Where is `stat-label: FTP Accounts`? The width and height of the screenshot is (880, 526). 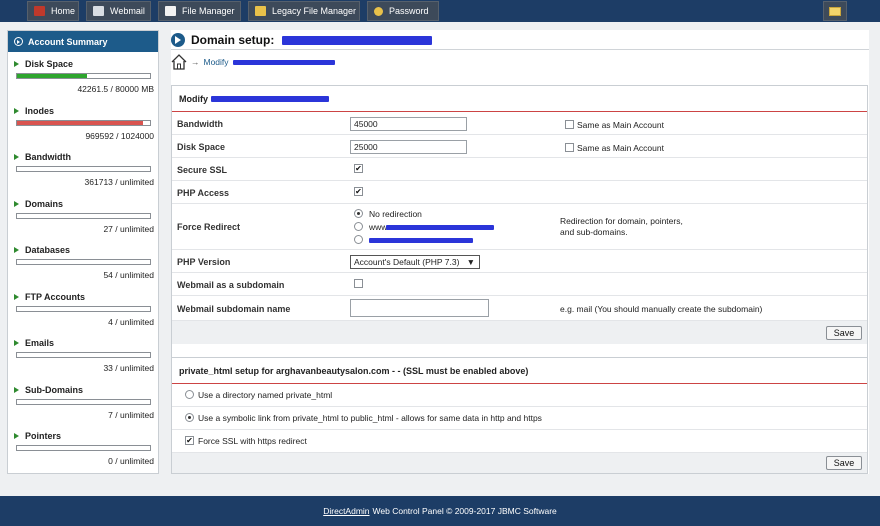
stat-label: FTP Accounts is located at coordinates (55, 296).